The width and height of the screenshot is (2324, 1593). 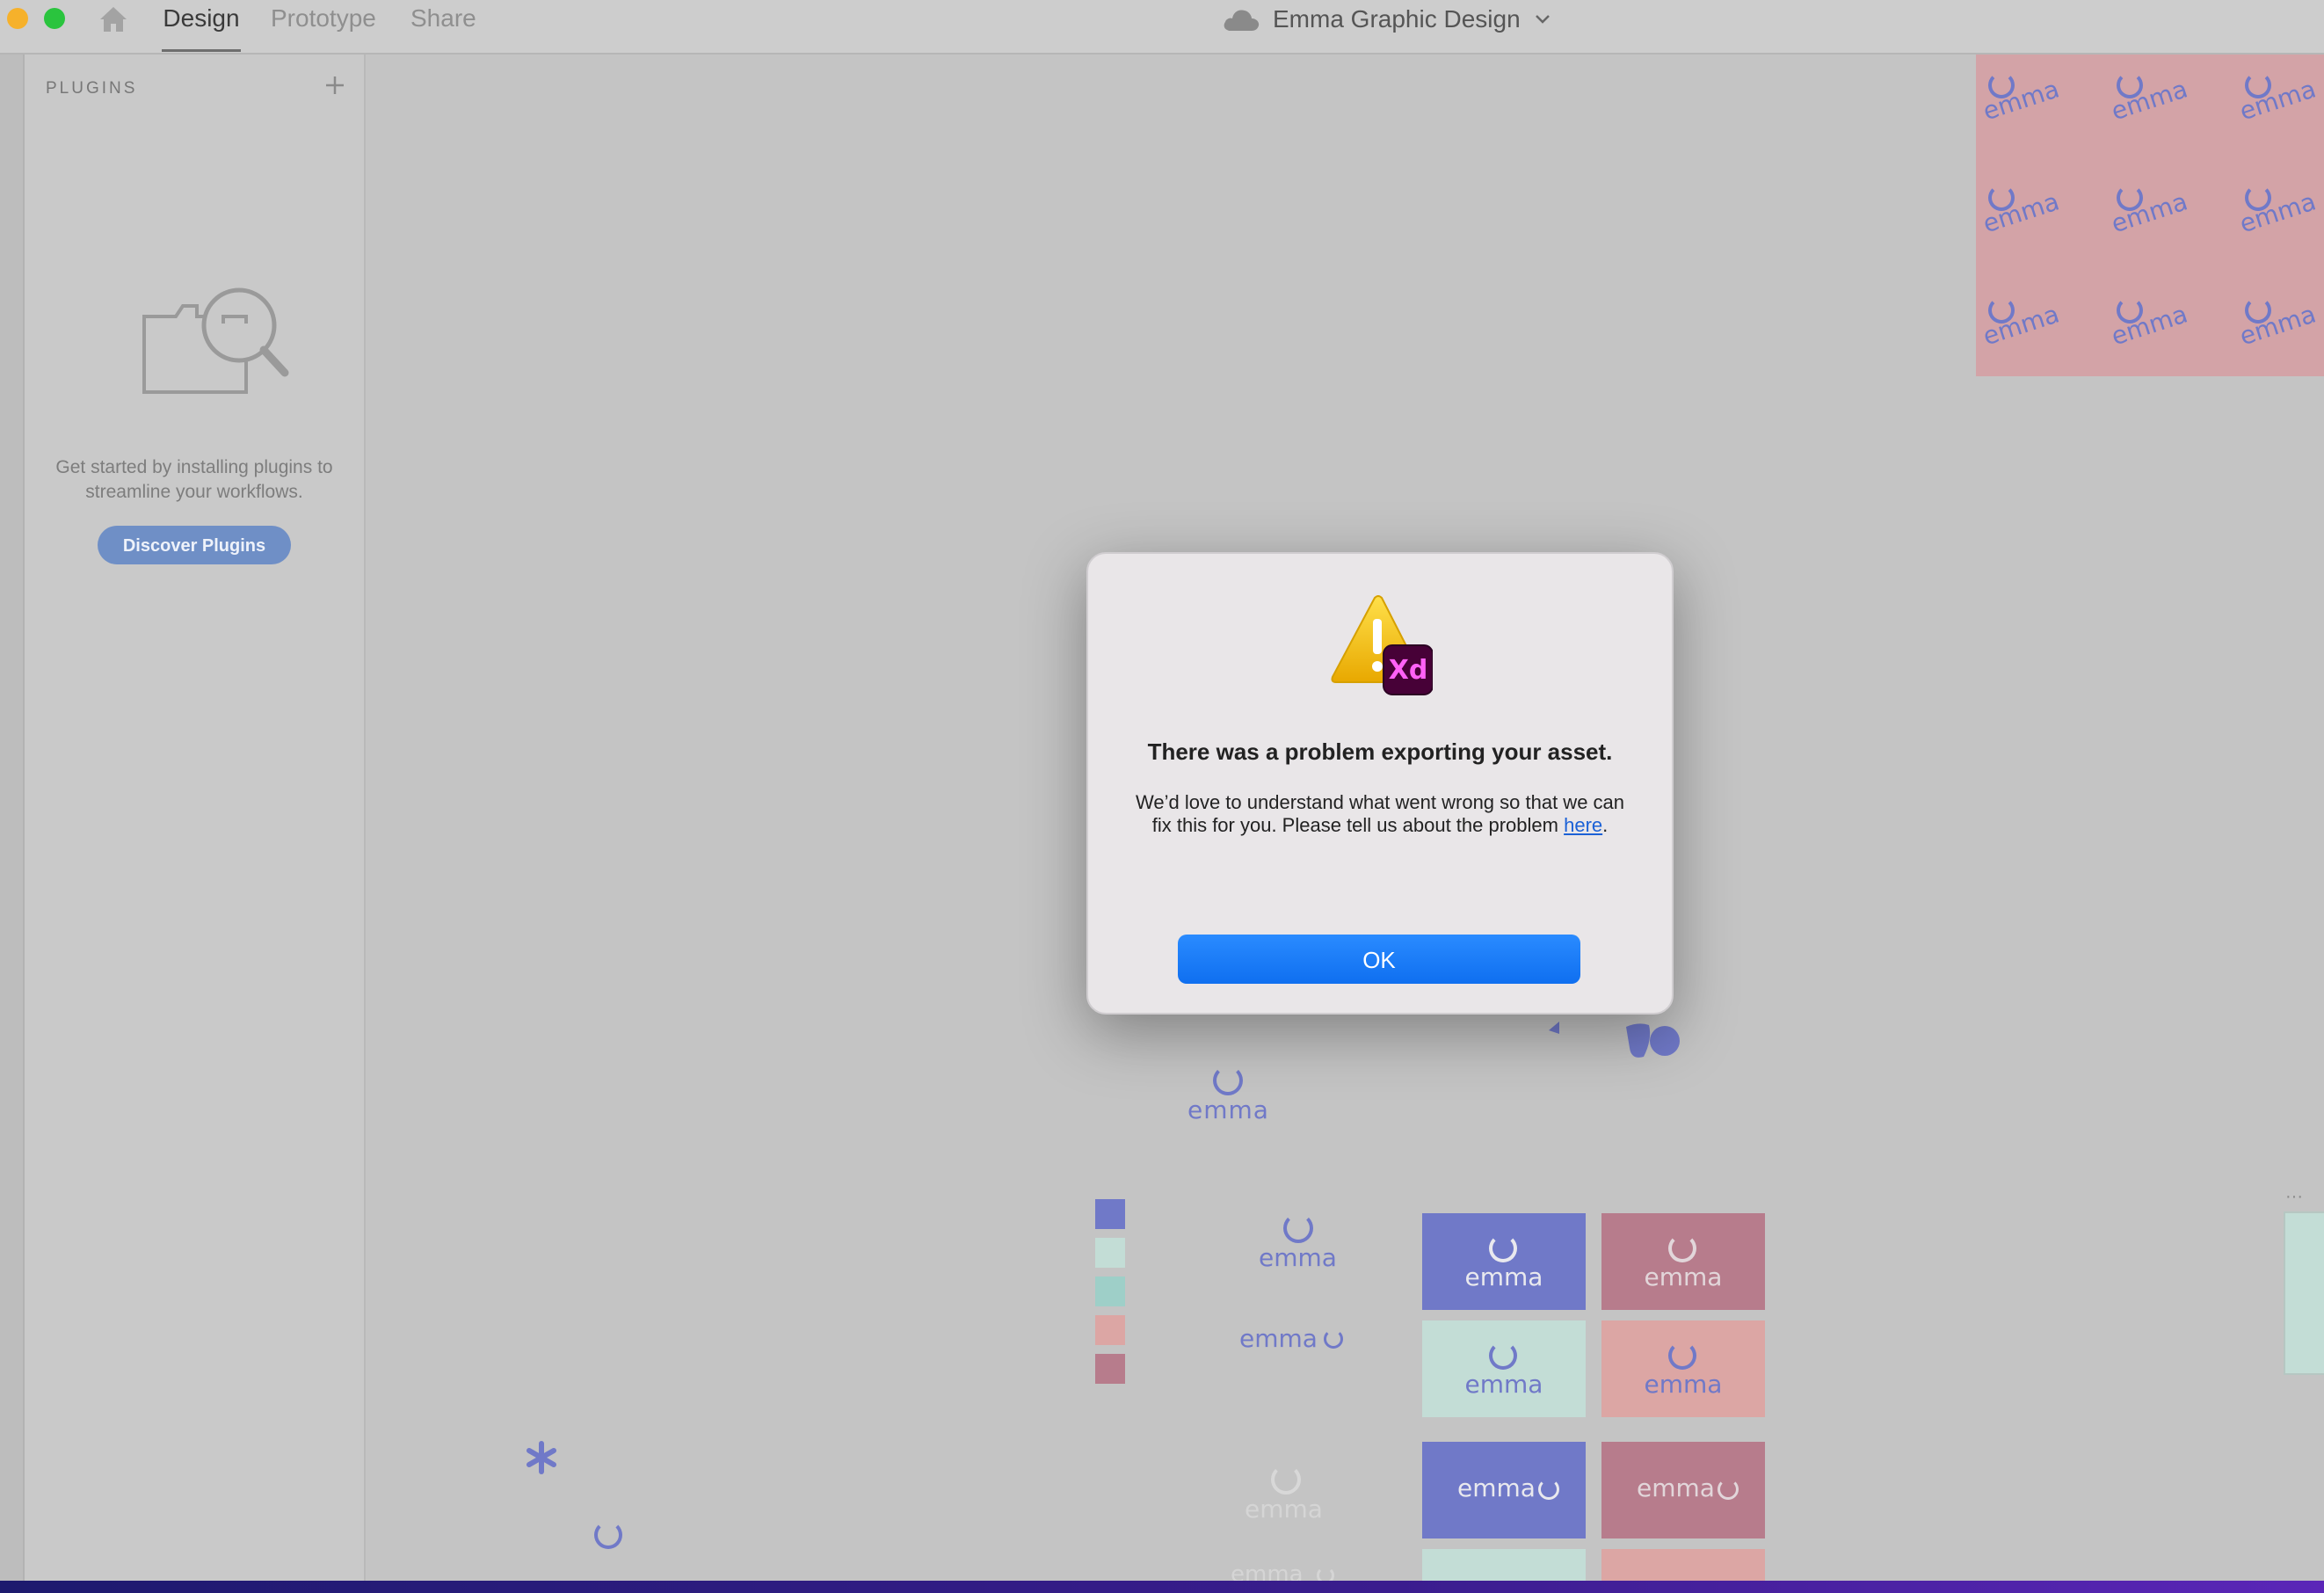 I want to click on logo-tile-mint-horizontal, so click(x=1504, y=1565).